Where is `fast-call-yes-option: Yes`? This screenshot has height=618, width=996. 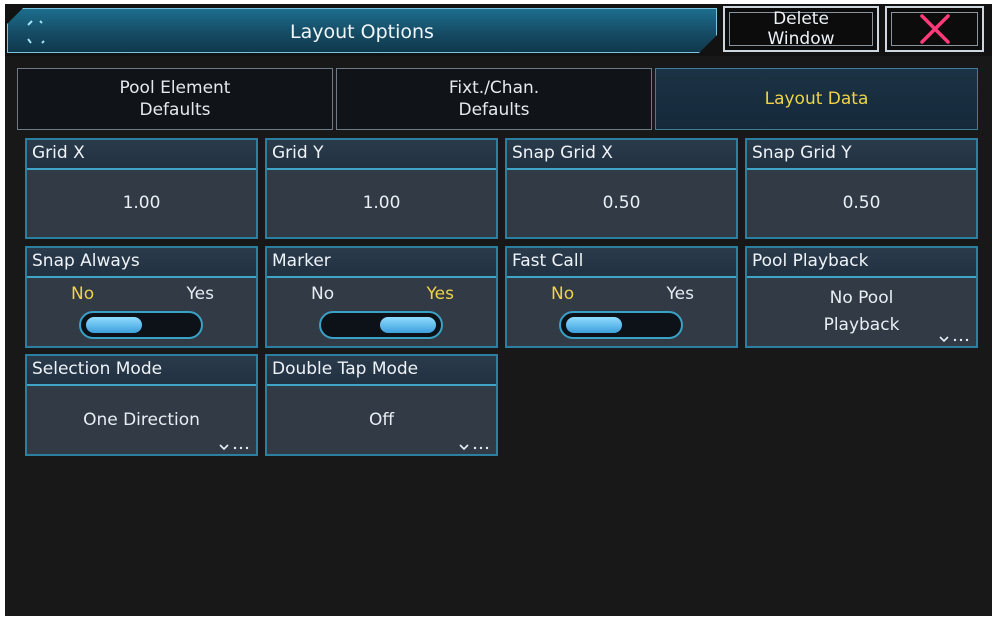
fast-call-yes-option: Yes is located at coordinates (680, 294).